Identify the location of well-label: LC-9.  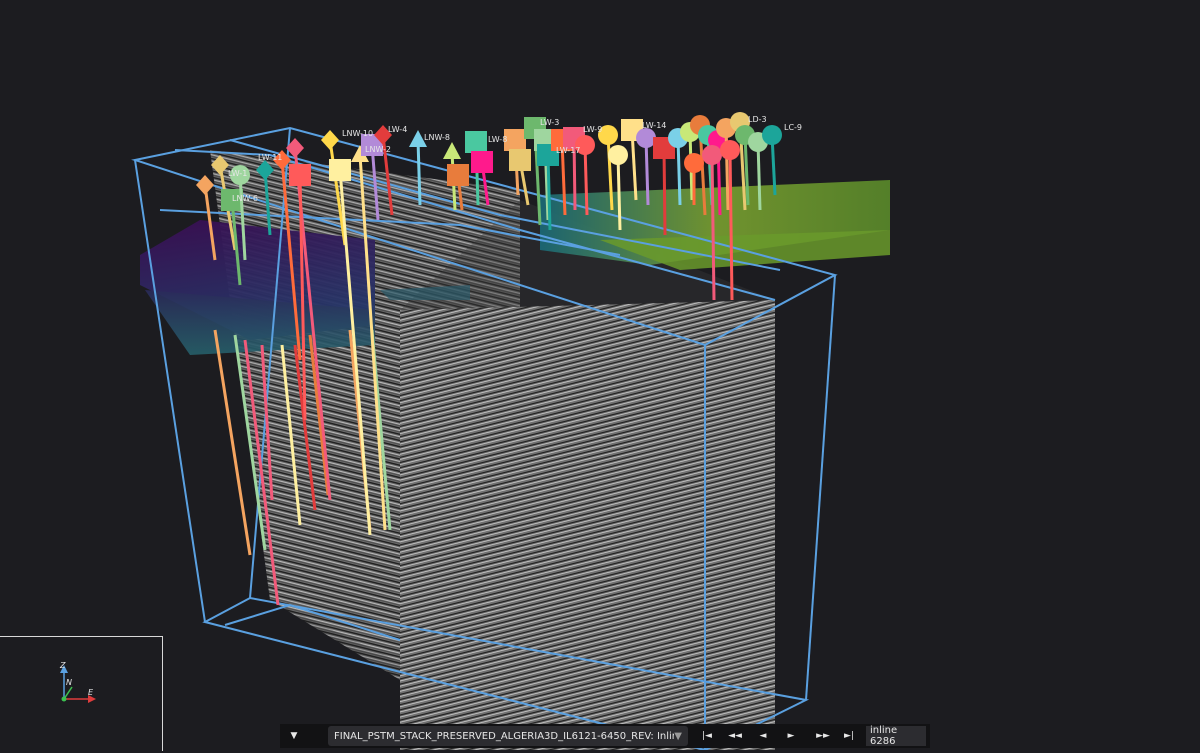
(793, 127).